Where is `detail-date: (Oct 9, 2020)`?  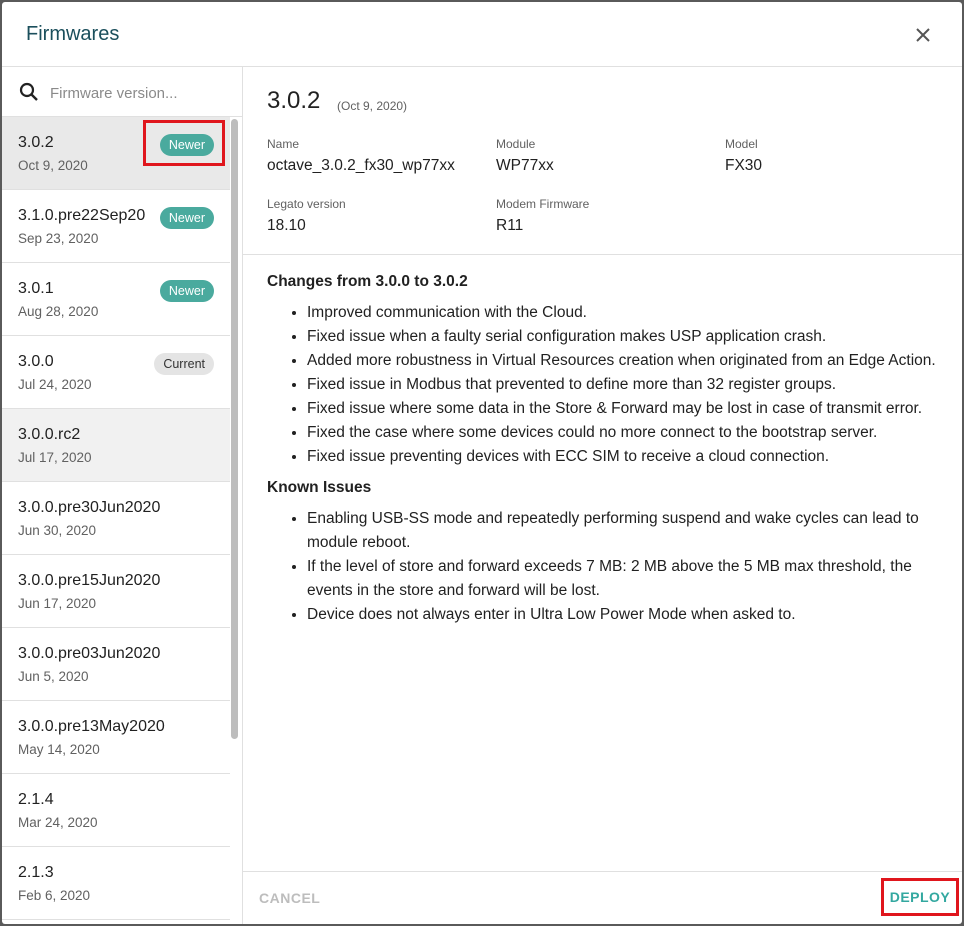
detail-date: (Oct 9, 2020) is located at coordinates (372, 106).